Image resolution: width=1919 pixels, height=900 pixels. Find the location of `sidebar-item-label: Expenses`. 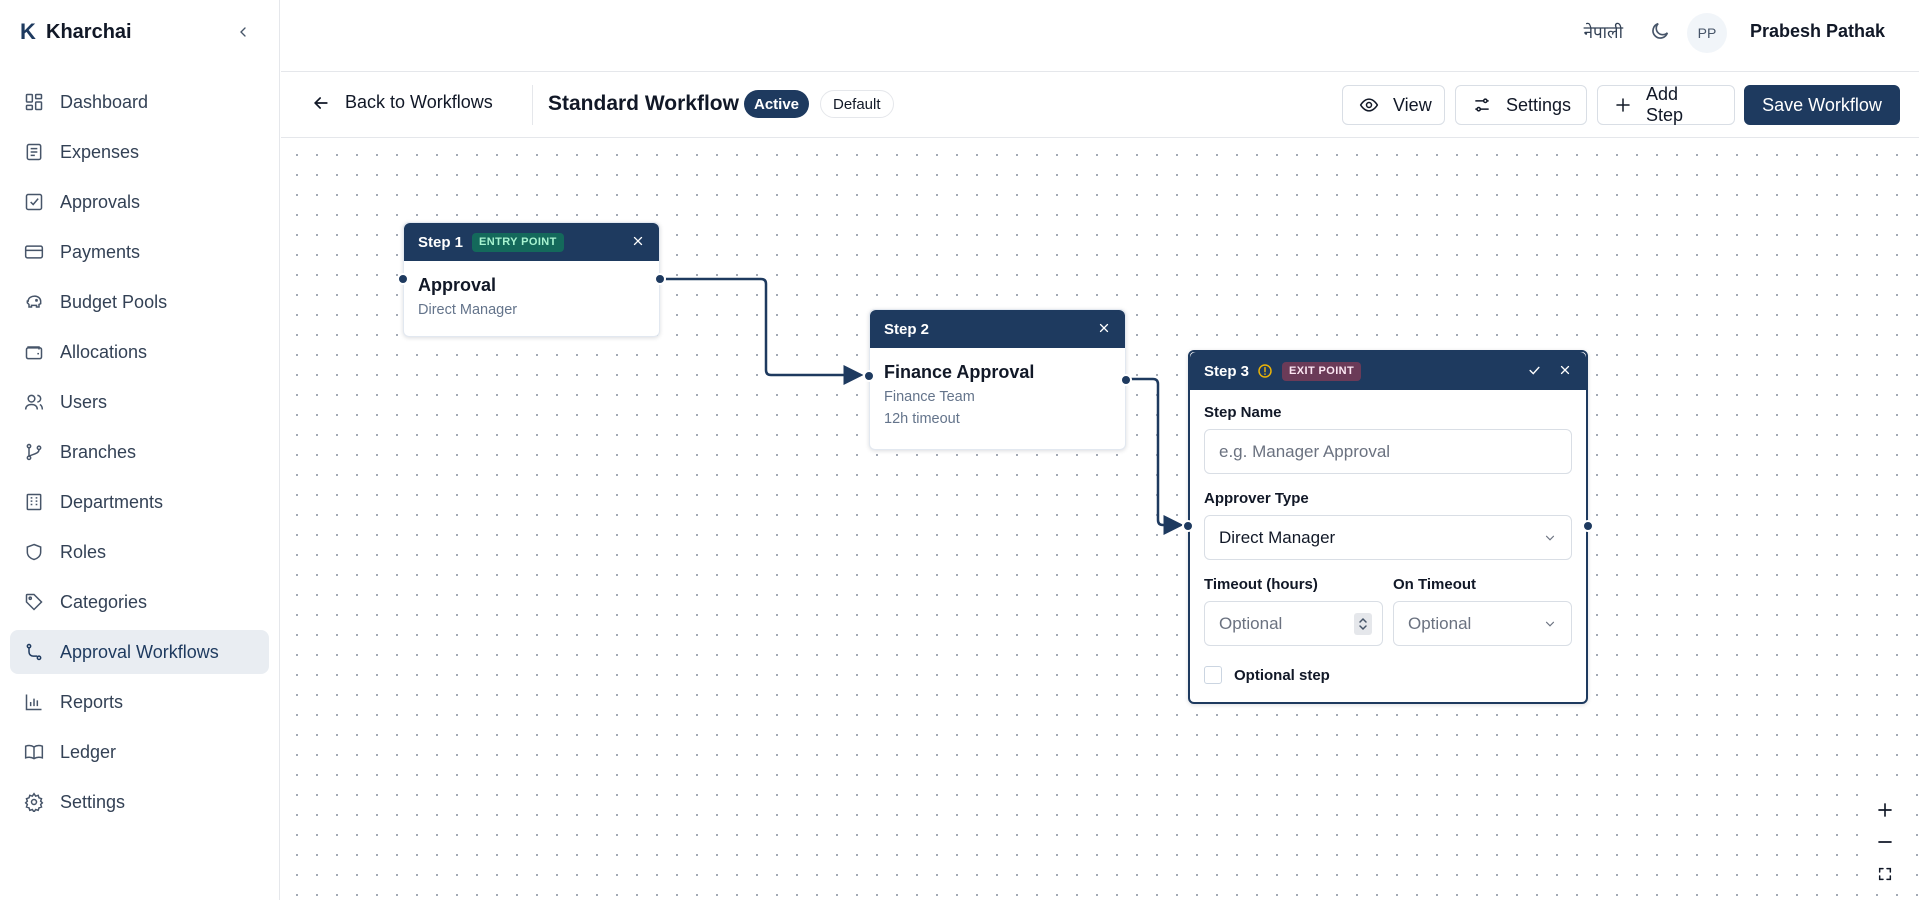

sidebar-item-label: Expenses is located at coordinates (100, 151).